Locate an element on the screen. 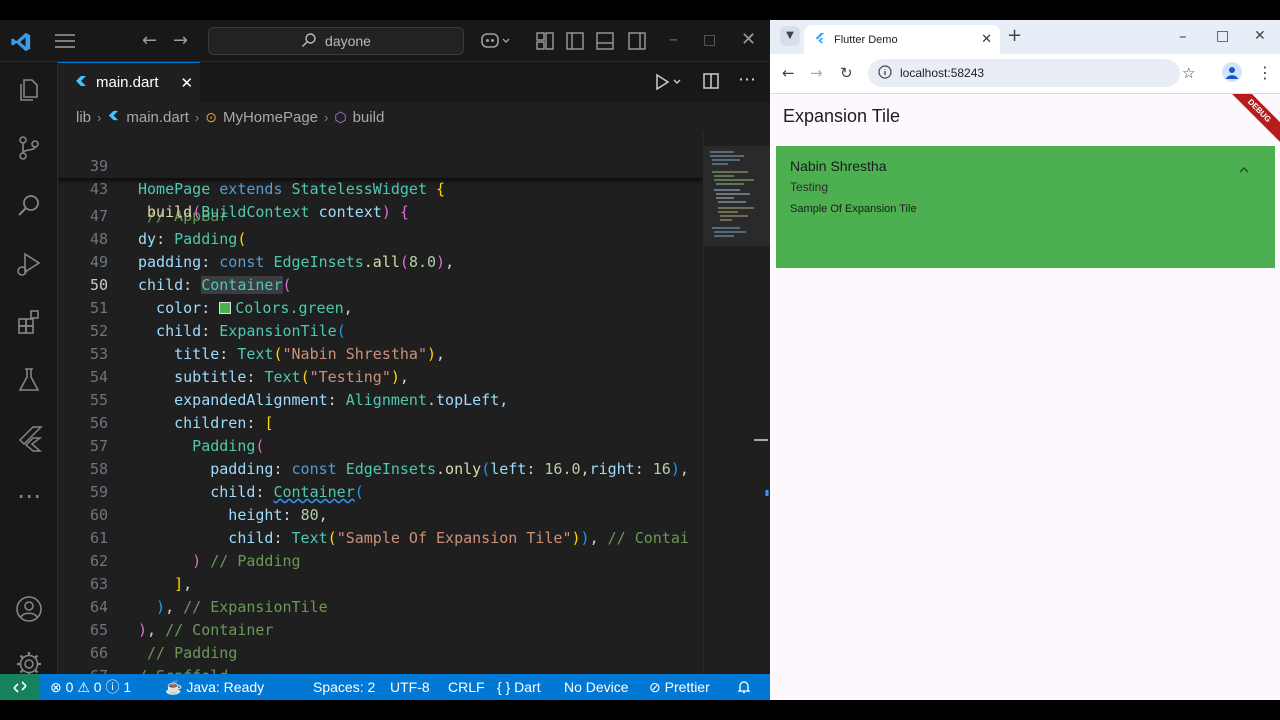 Image resolution: width=1280 pixels, height=720 pixels. problems-indicator: ⊗ 0 ⚠ 0 ⓘ 1 is located at coordinates (90, 687).